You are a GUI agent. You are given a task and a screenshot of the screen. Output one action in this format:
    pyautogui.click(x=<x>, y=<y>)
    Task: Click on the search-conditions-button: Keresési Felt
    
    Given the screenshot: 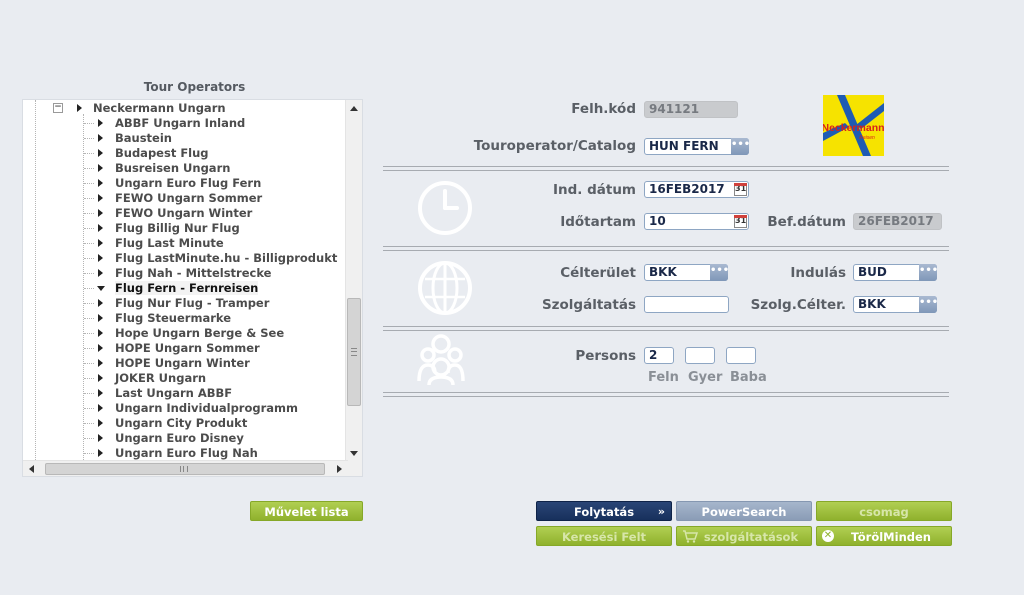 What is the action you would take?
    pyautogui.click(x=604, y=536)
    